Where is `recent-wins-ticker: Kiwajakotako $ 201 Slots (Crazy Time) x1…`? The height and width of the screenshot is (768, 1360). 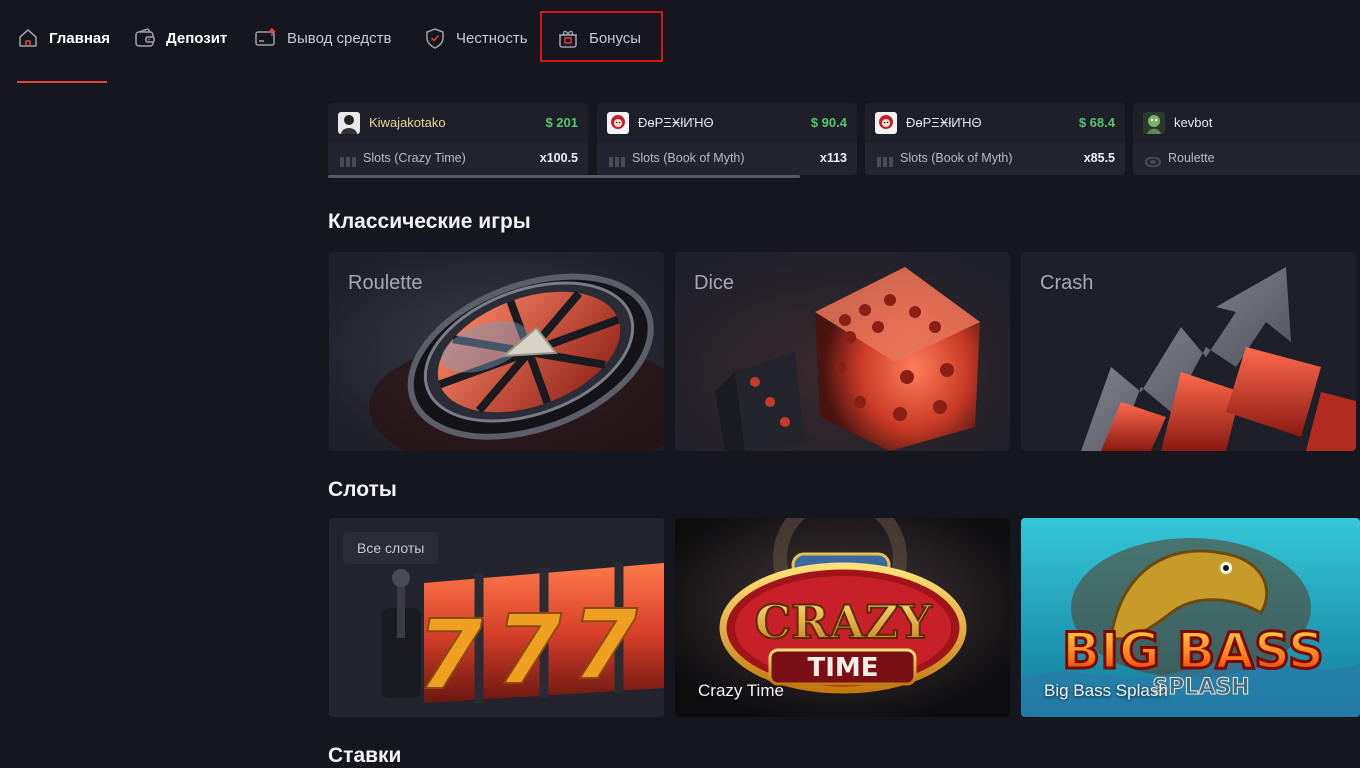 recent-wins-ticker: Kiwajakotako $ 201 Slots (Crazy Time) x1… is located at coordinates (844, 139).